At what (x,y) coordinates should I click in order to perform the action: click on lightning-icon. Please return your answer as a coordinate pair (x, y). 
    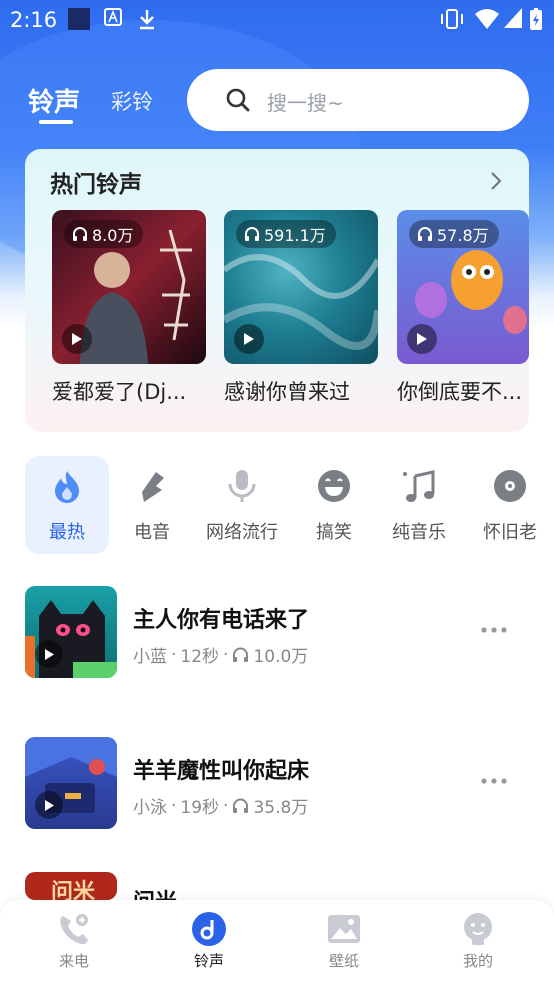
    Looking at the image, I should click on (153, 487).